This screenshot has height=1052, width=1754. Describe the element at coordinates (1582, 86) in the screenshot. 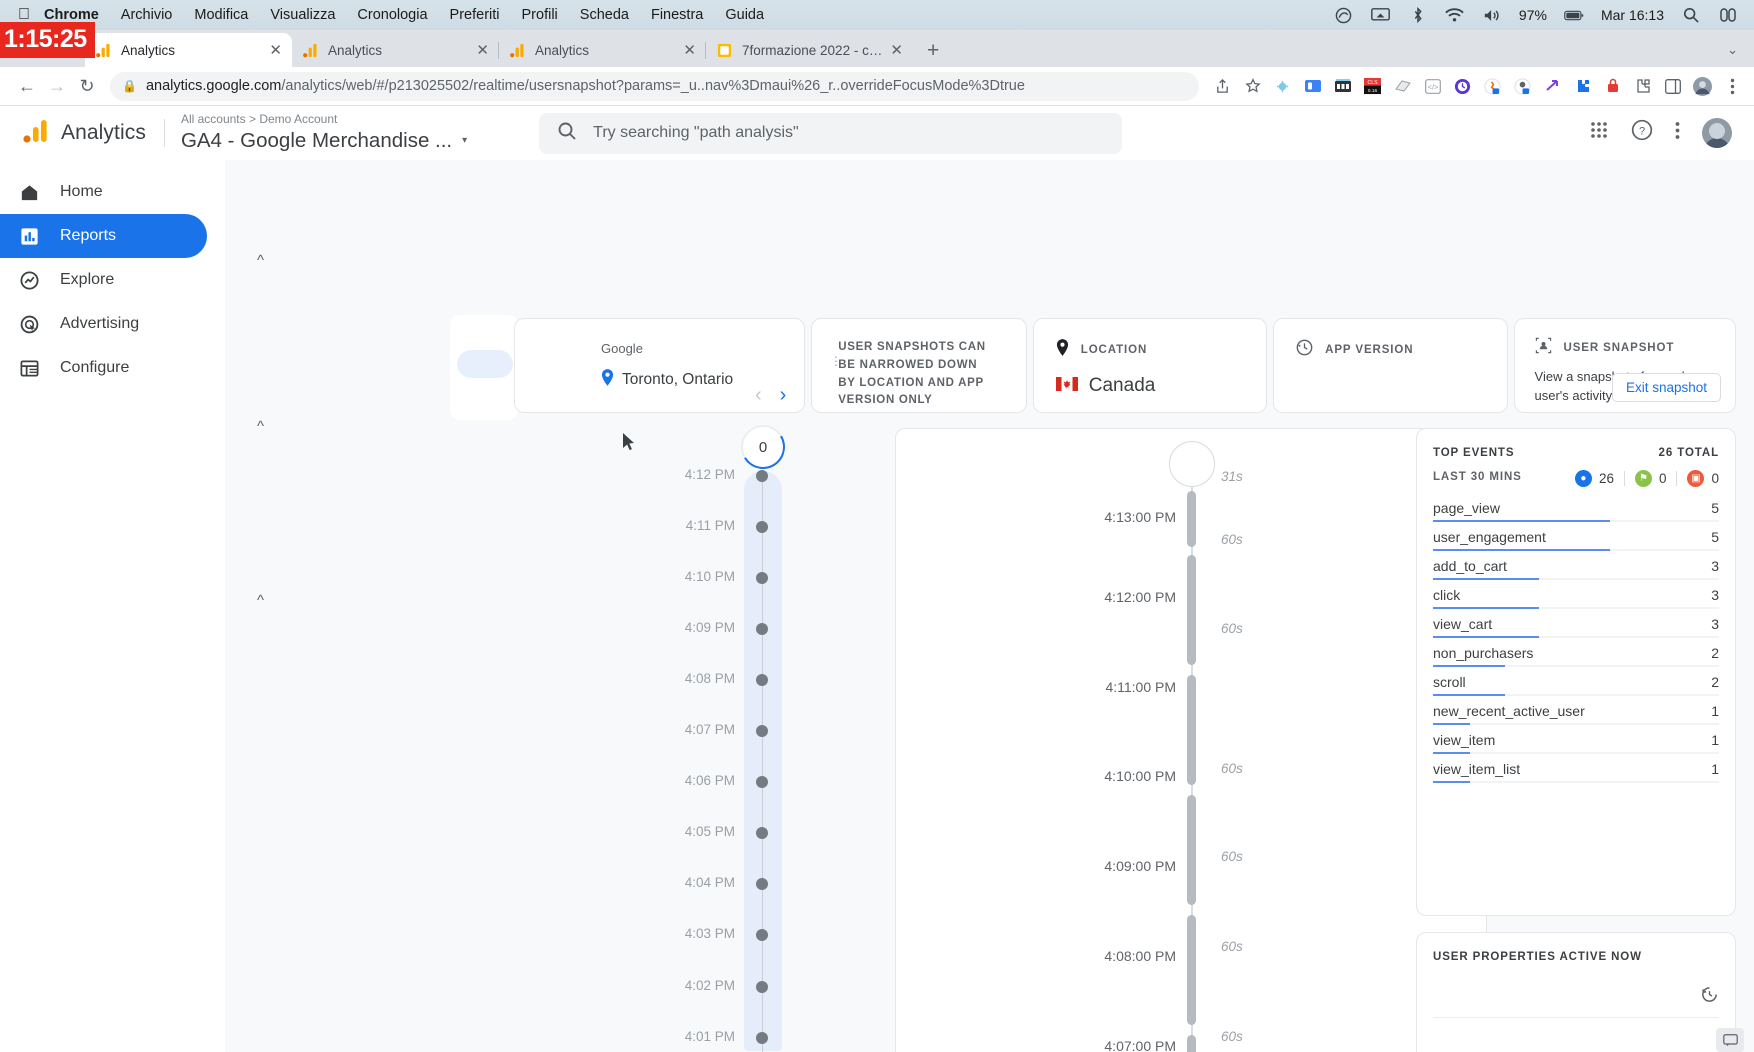

I see `extension-puzzle-icon` at that location.